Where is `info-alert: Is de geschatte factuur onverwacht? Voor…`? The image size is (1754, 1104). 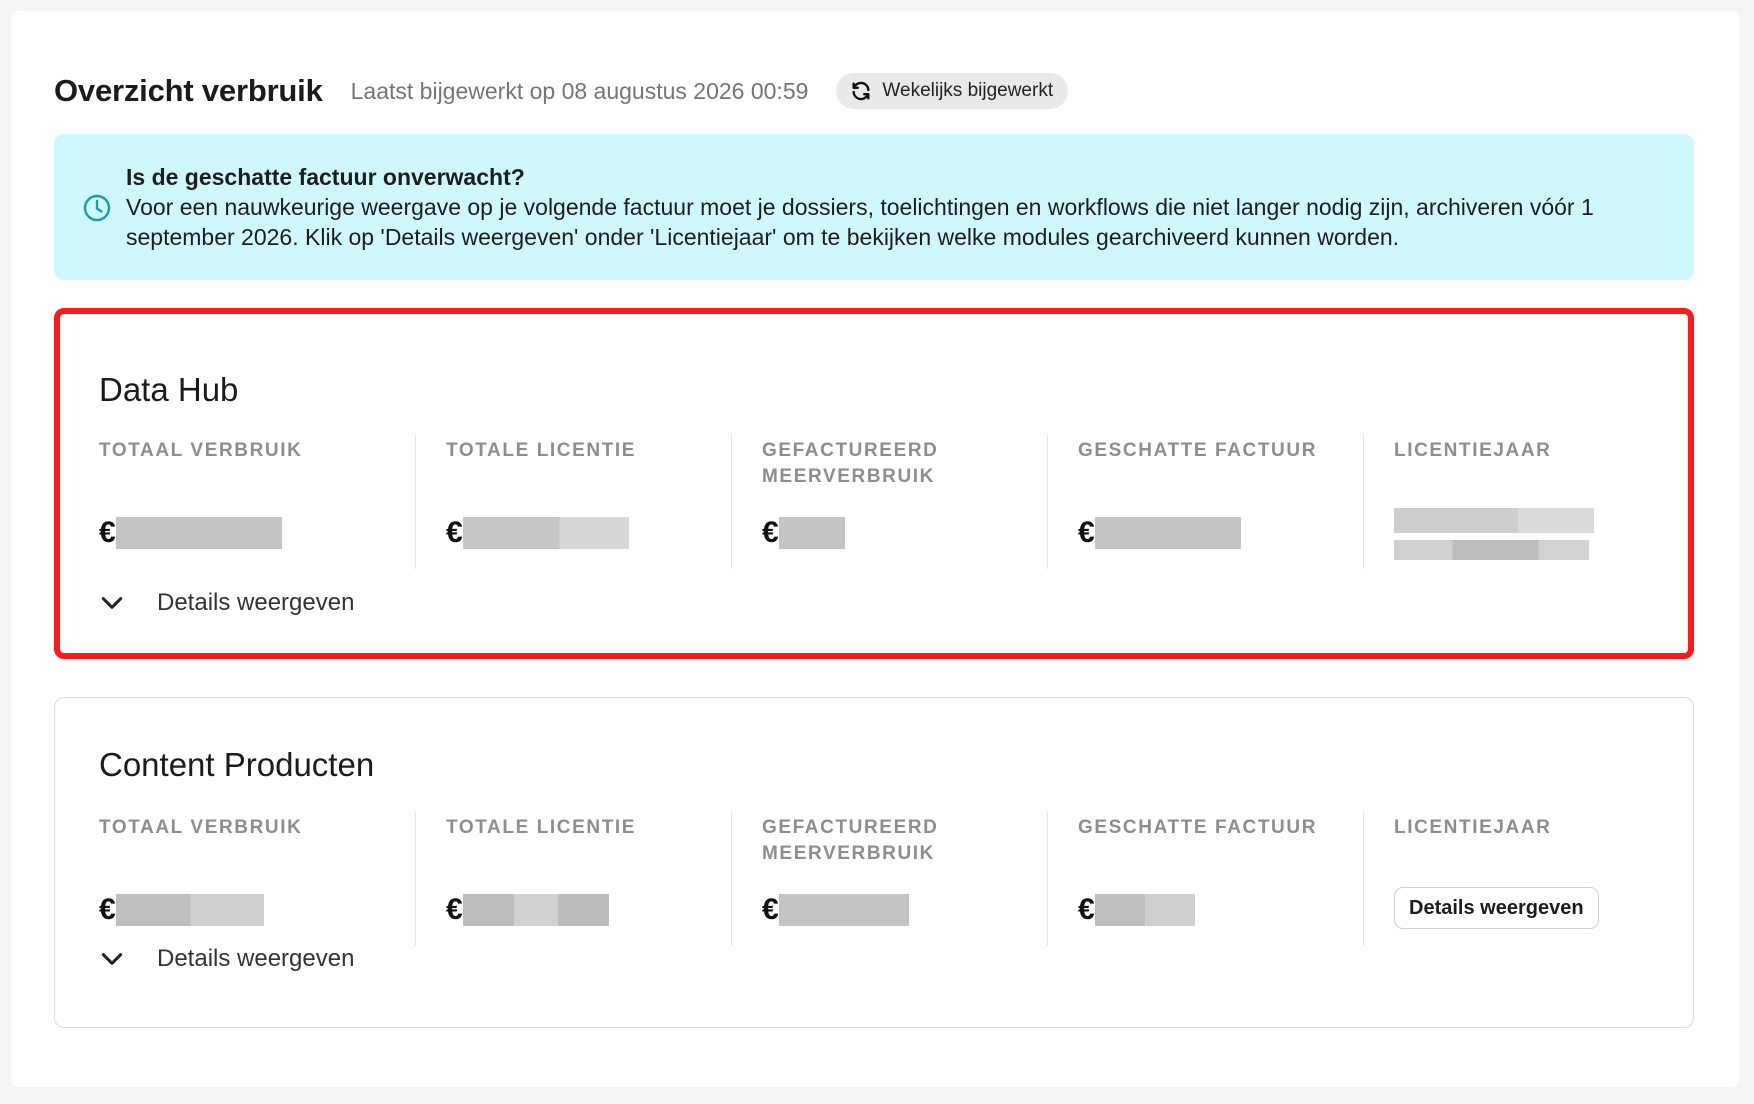 info-alert: Is de geschatte factuur onverwacht? Voor… is located at coordinates (874, 207).